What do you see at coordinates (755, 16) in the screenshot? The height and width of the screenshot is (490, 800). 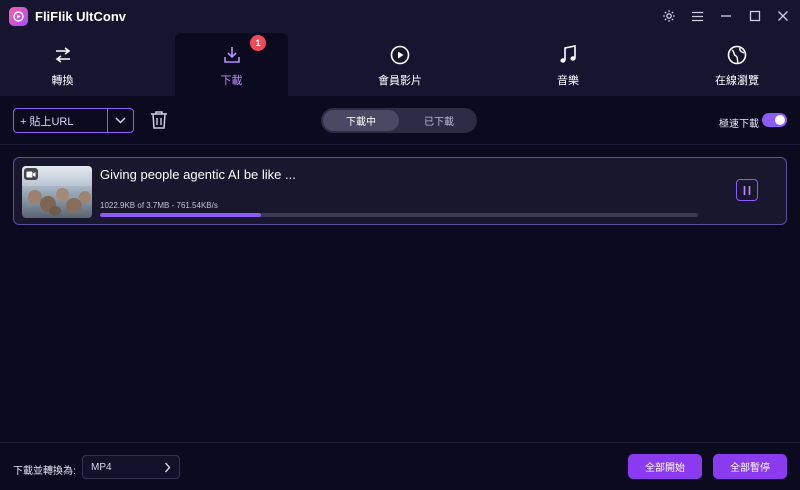 I see `maximize-icon` at bounding box center [755, 16].